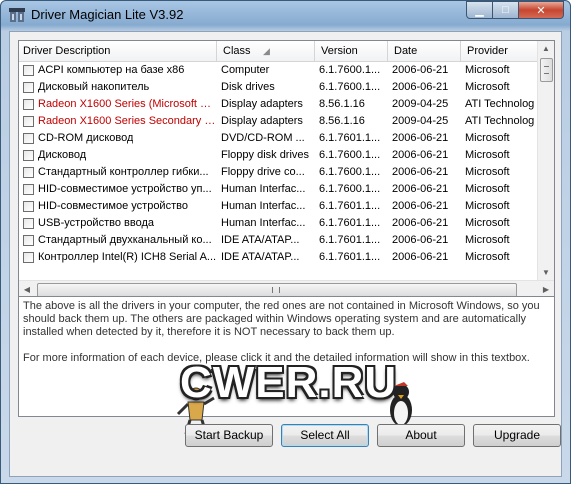 Image resolution: width=571 pixels, height=484 pixels. I want to click on maximize-button: □, so click(506, 10).